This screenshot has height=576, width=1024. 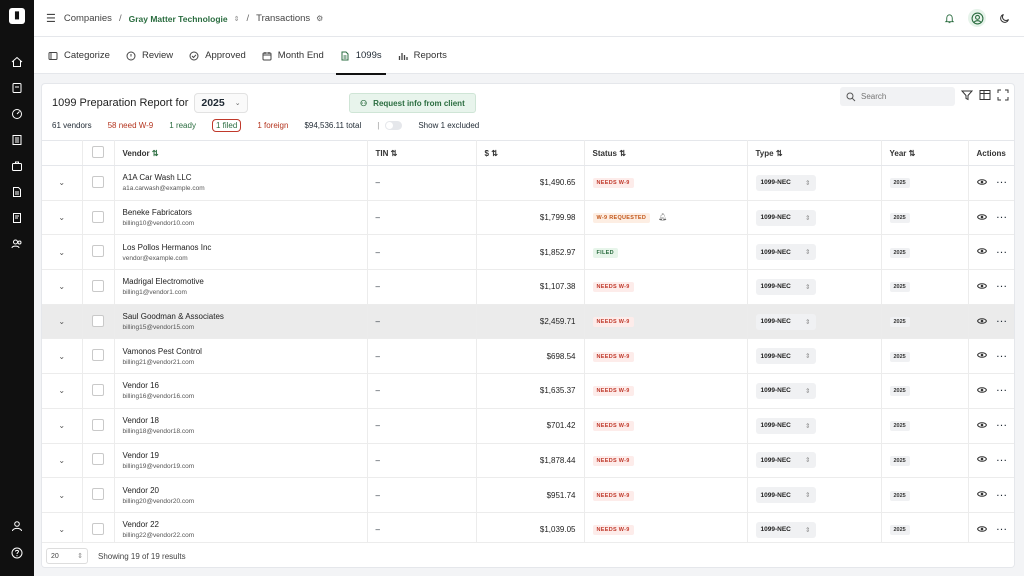 What do you see at coordinates (79, 55) in the screenshot?
I see `tab-categorize: Categorize` at bounding box center [79, 55].